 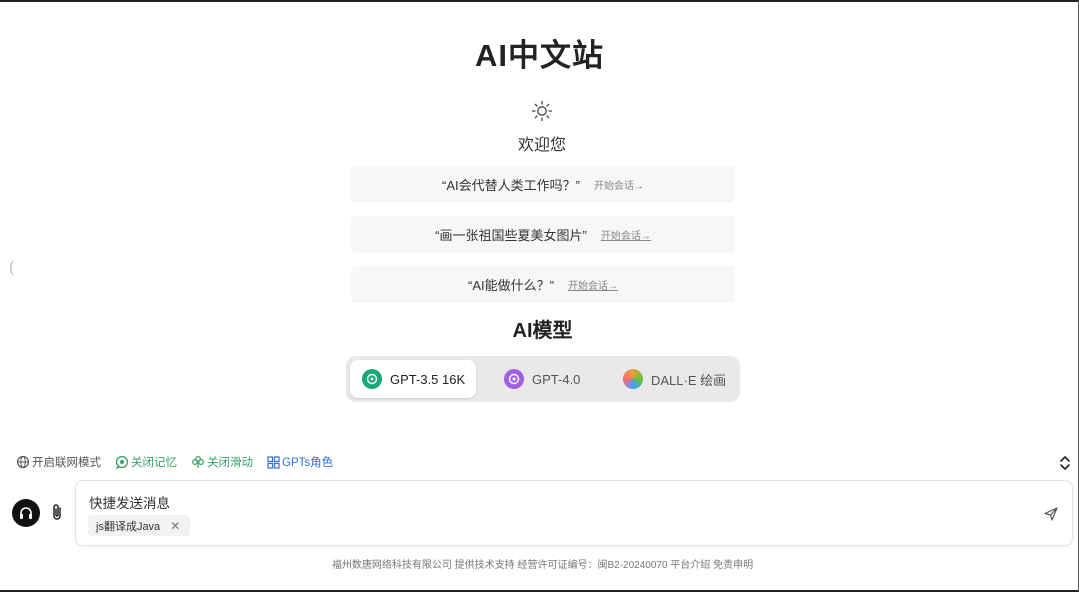 I want to click on suggestion-question: “画一张祖国些夏美女图片”, so click(x=511, y=235).